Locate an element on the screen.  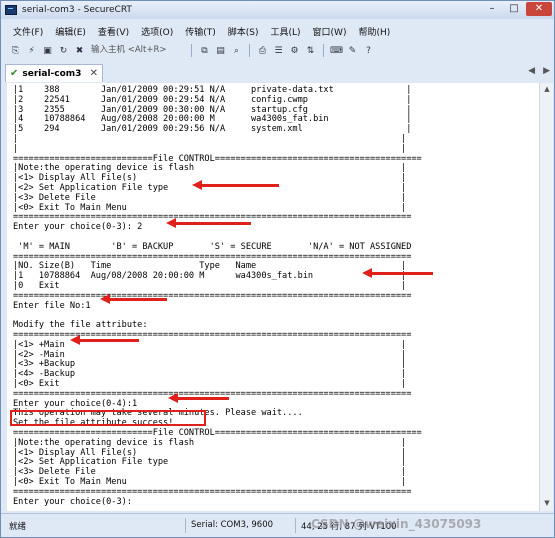
terminal-line: |NO. Size(B) Time Type Name | is located at coordinates (210, 266).